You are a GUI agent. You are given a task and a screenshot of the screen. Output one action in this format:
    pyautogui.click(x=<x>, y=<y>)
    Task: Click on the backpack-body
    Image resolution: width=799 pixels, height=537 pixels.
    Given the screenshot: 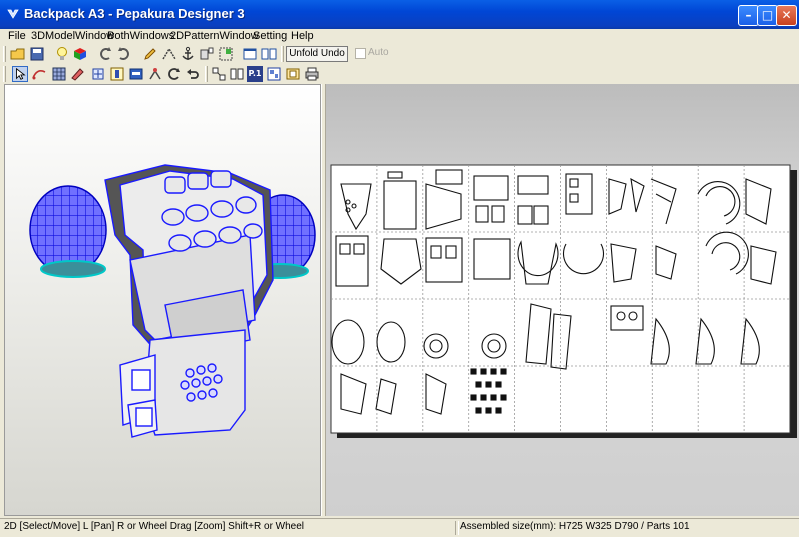 What is the action you would take?
    pyautogui.click(x=189, y=301)
    